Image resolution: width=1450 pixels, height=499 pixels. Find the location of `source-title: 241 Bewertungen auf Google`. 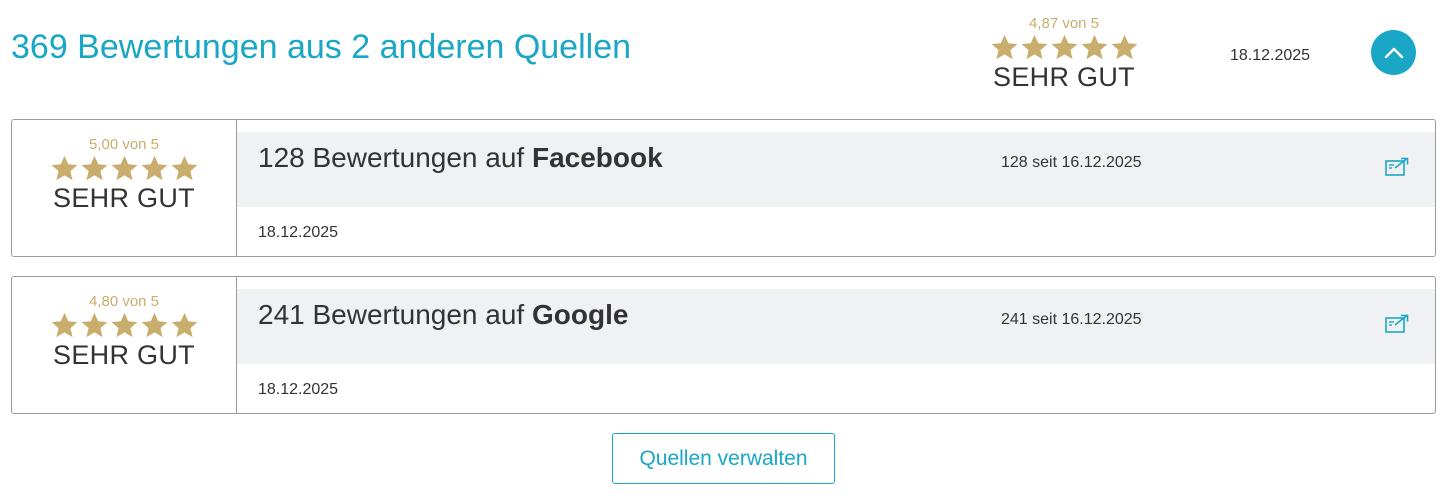

source-title: 241 Bewertungen auf Google is located at coordinates (443, 315).